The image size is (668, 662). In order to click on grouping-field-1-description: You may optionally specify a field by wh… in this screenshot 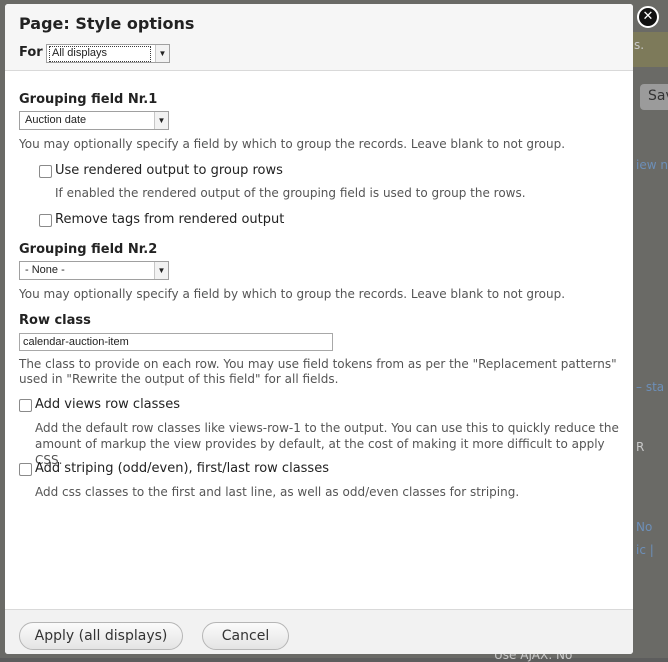, I will do `click(292, 144)`.